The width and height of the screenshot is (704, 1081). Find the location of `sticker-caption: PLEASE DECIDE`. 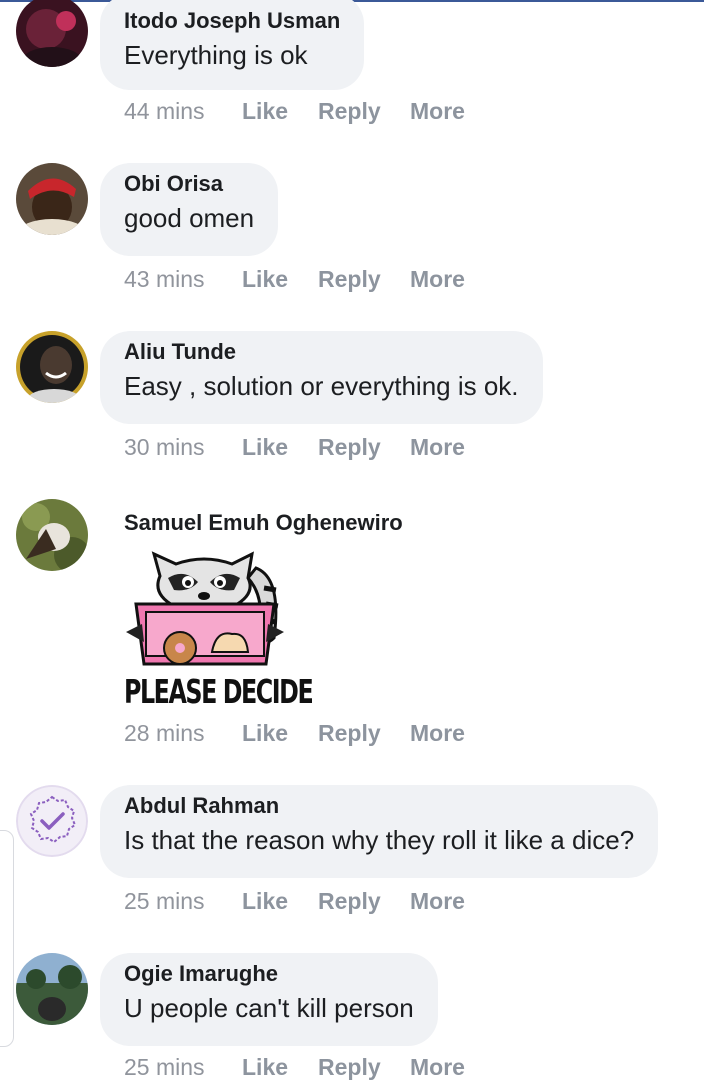

sticker-caption: PLEASE DECIDE is located at coordinates (219, 691).